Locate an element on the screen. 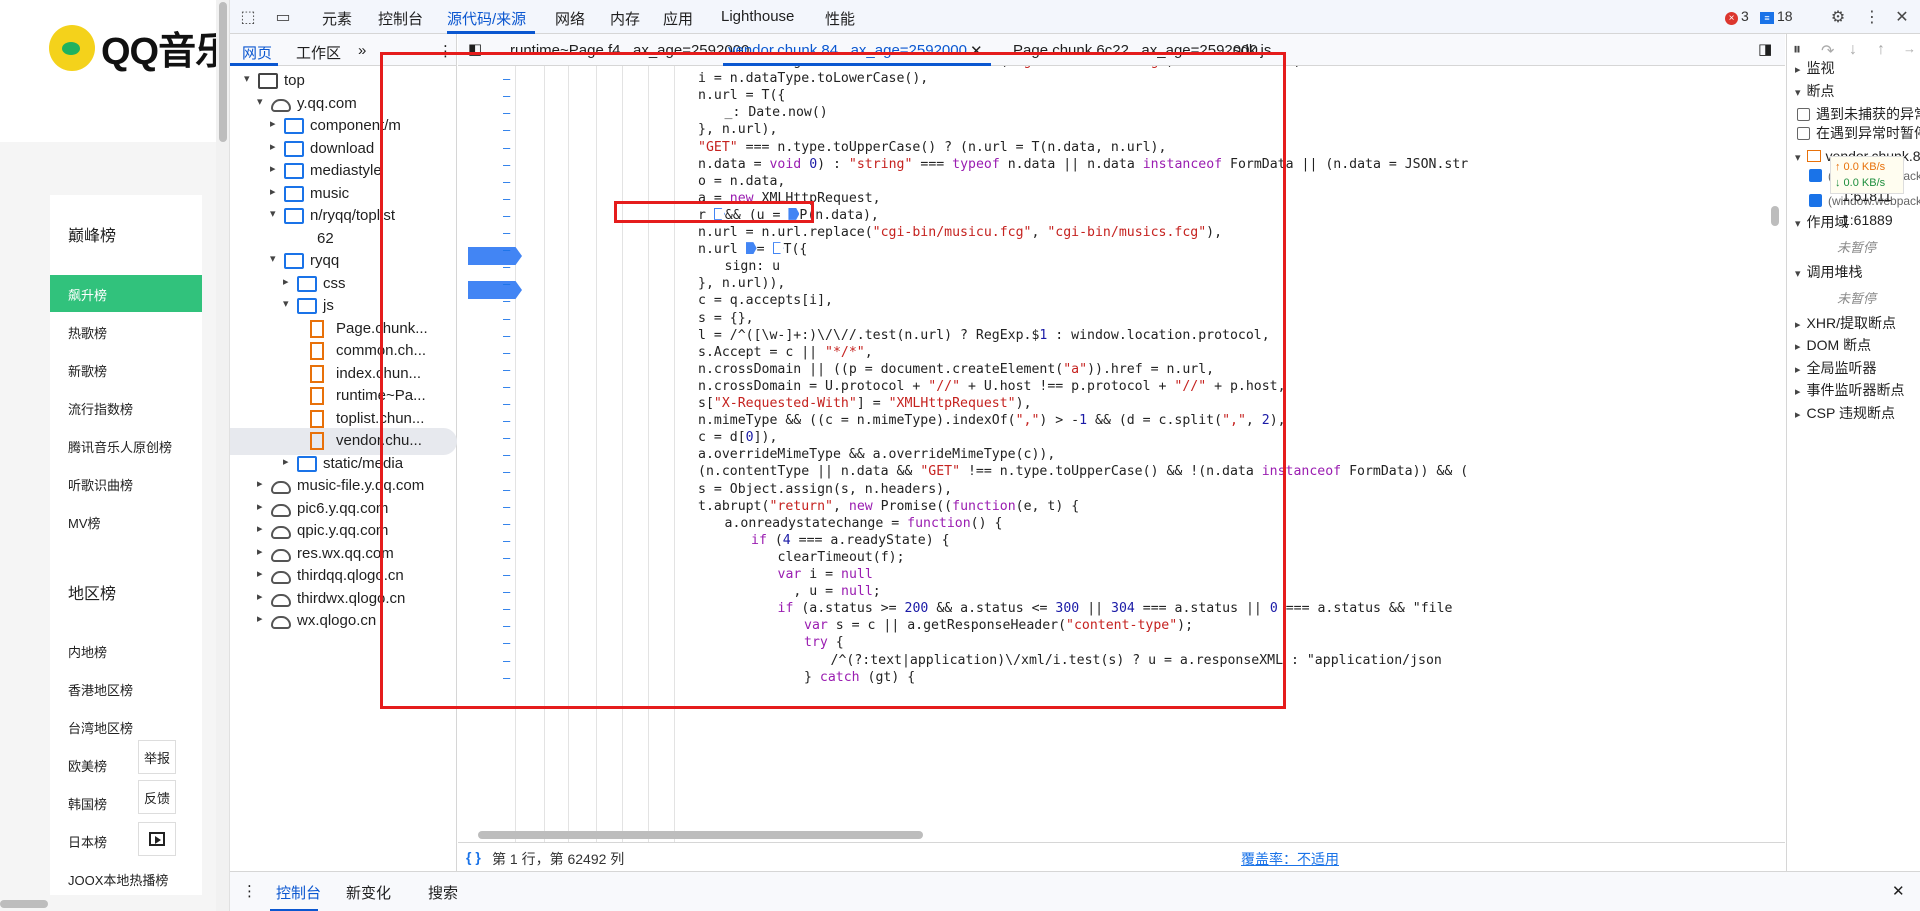  section-call-stack: 调用堆栈 is located at coordinates (1829, 272).